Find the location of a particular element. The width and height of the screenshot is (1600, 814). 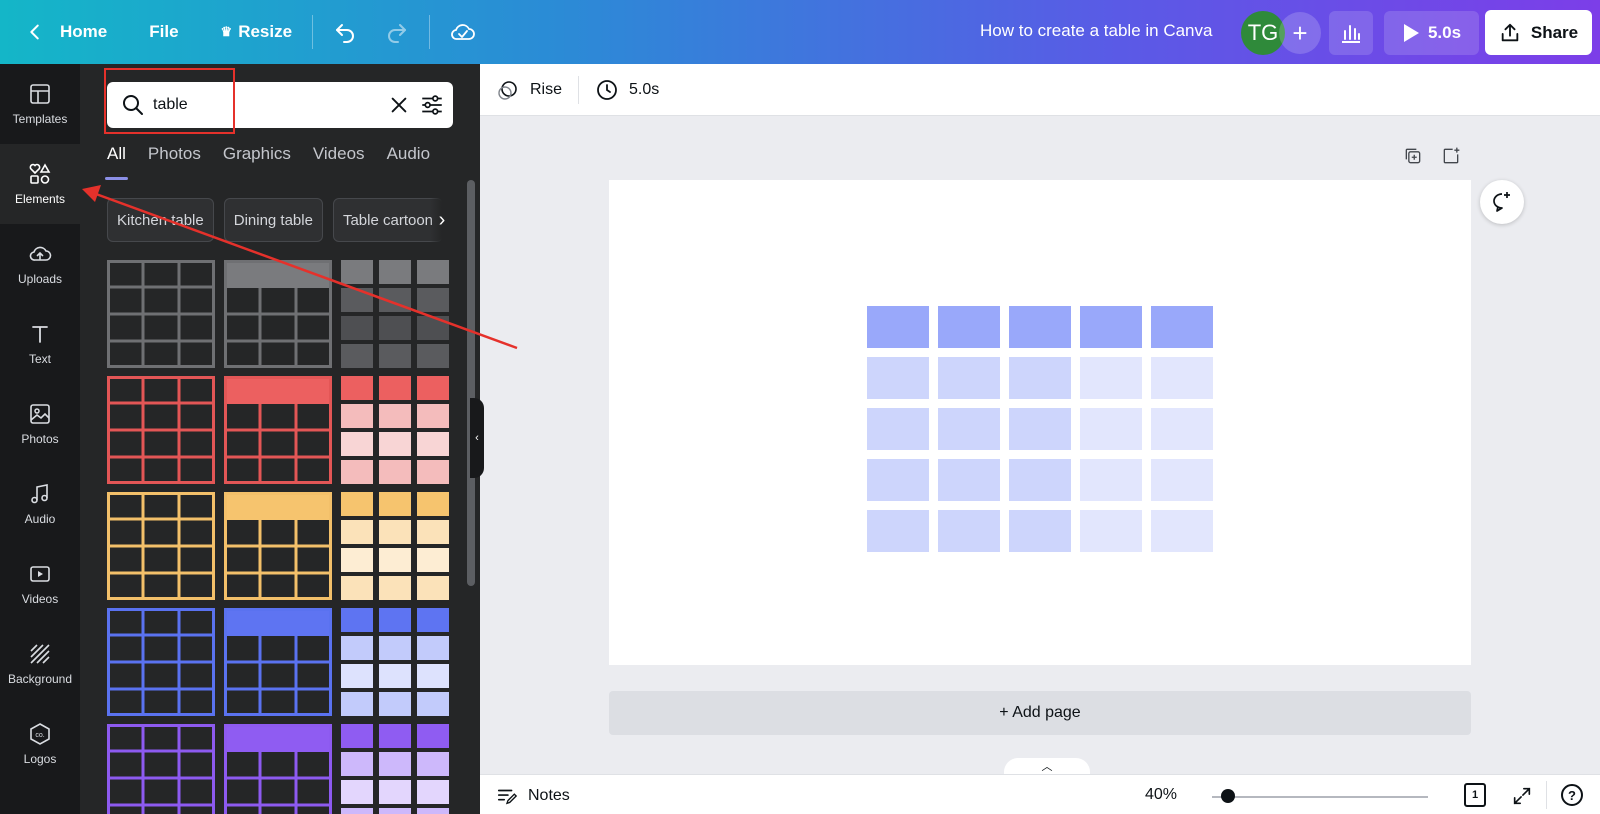

zoom-slider-track is located at coordinates (1320, 797).